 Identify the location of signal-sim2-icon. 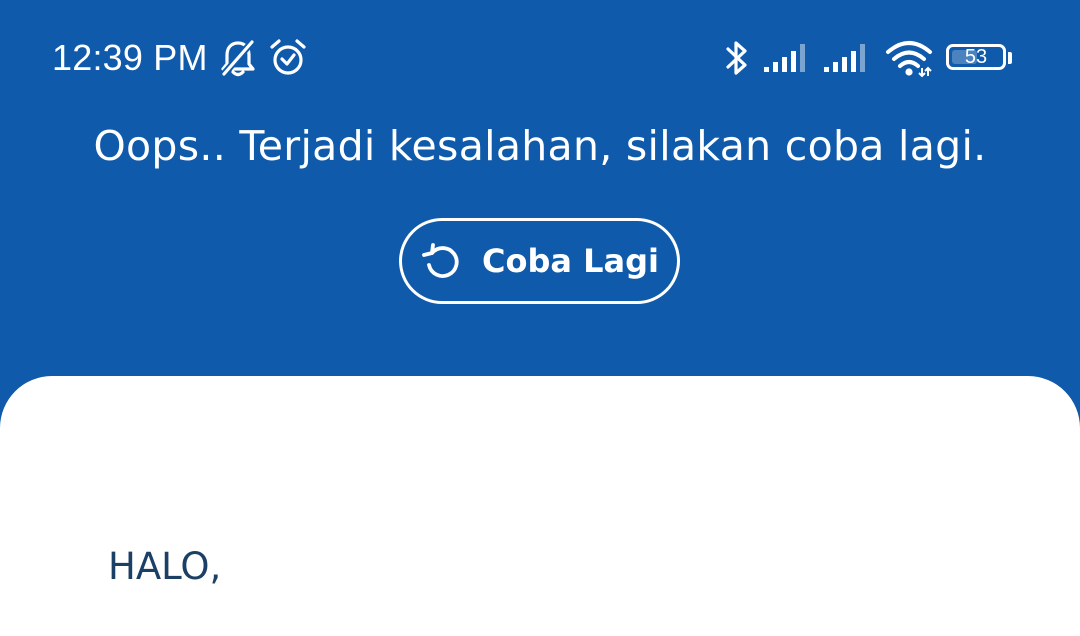
(844, 58).